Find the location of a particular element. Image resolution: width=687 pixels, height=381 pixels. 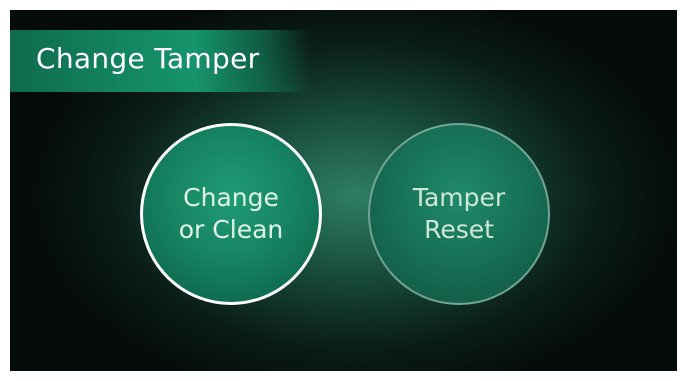

title-bar: Change Tamper is located at coordinates (160, 61).